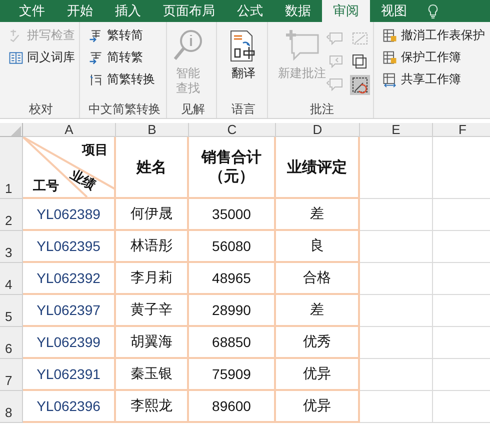 This screenshot has width=490, height=426. What do you see at coordinates (121, 57) in the screenshot?
I see `ribbon-button: 简转繁` at bounding box center [121, 57].